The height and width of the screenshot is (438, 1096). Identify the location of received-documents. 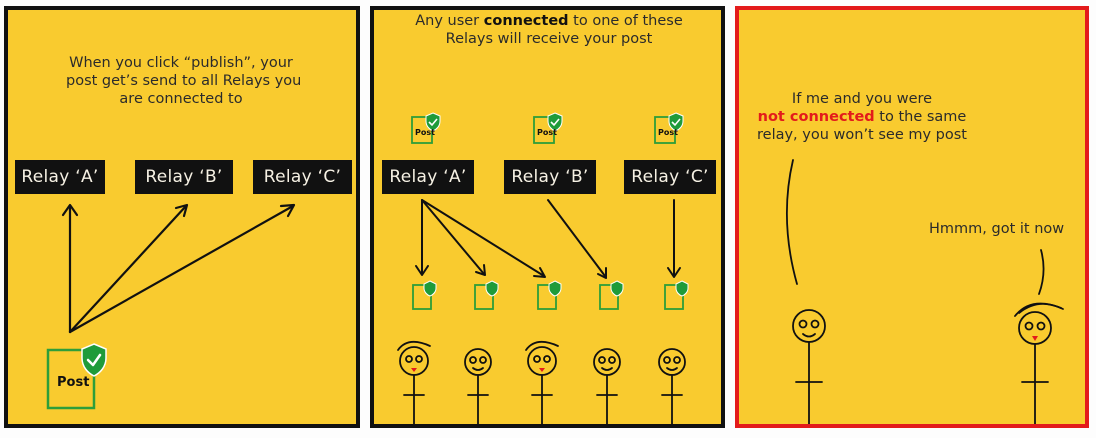
(548, 297).